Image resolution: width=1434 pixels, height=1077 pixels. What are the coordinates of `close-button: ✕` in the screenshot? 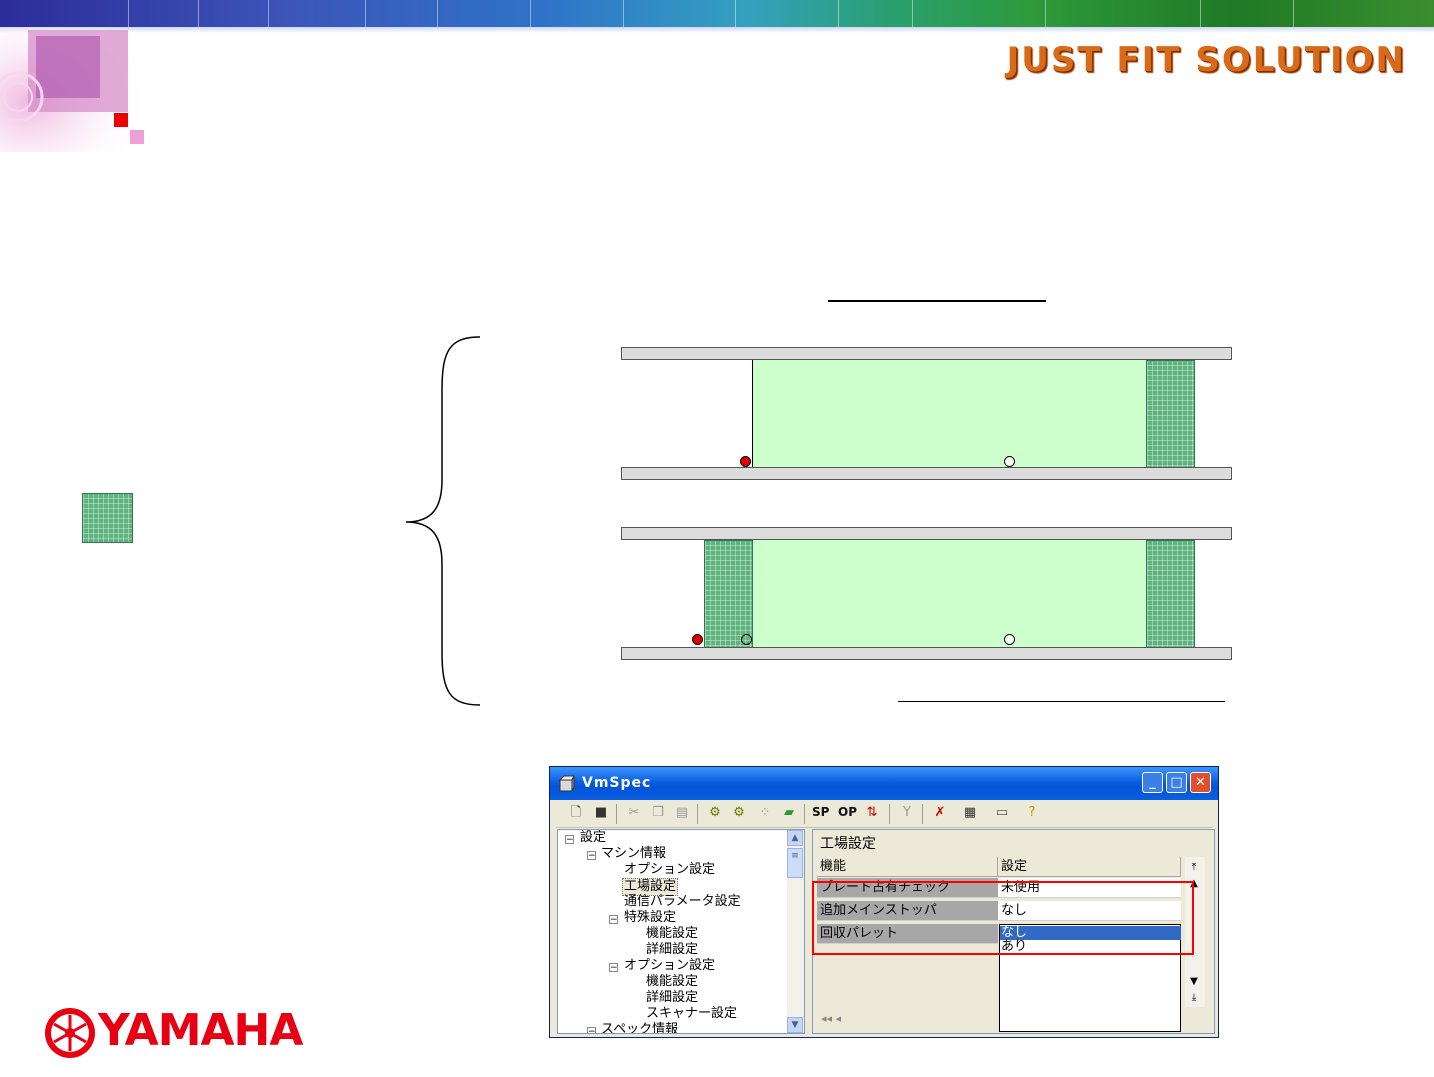 It's located at (1200, 782).